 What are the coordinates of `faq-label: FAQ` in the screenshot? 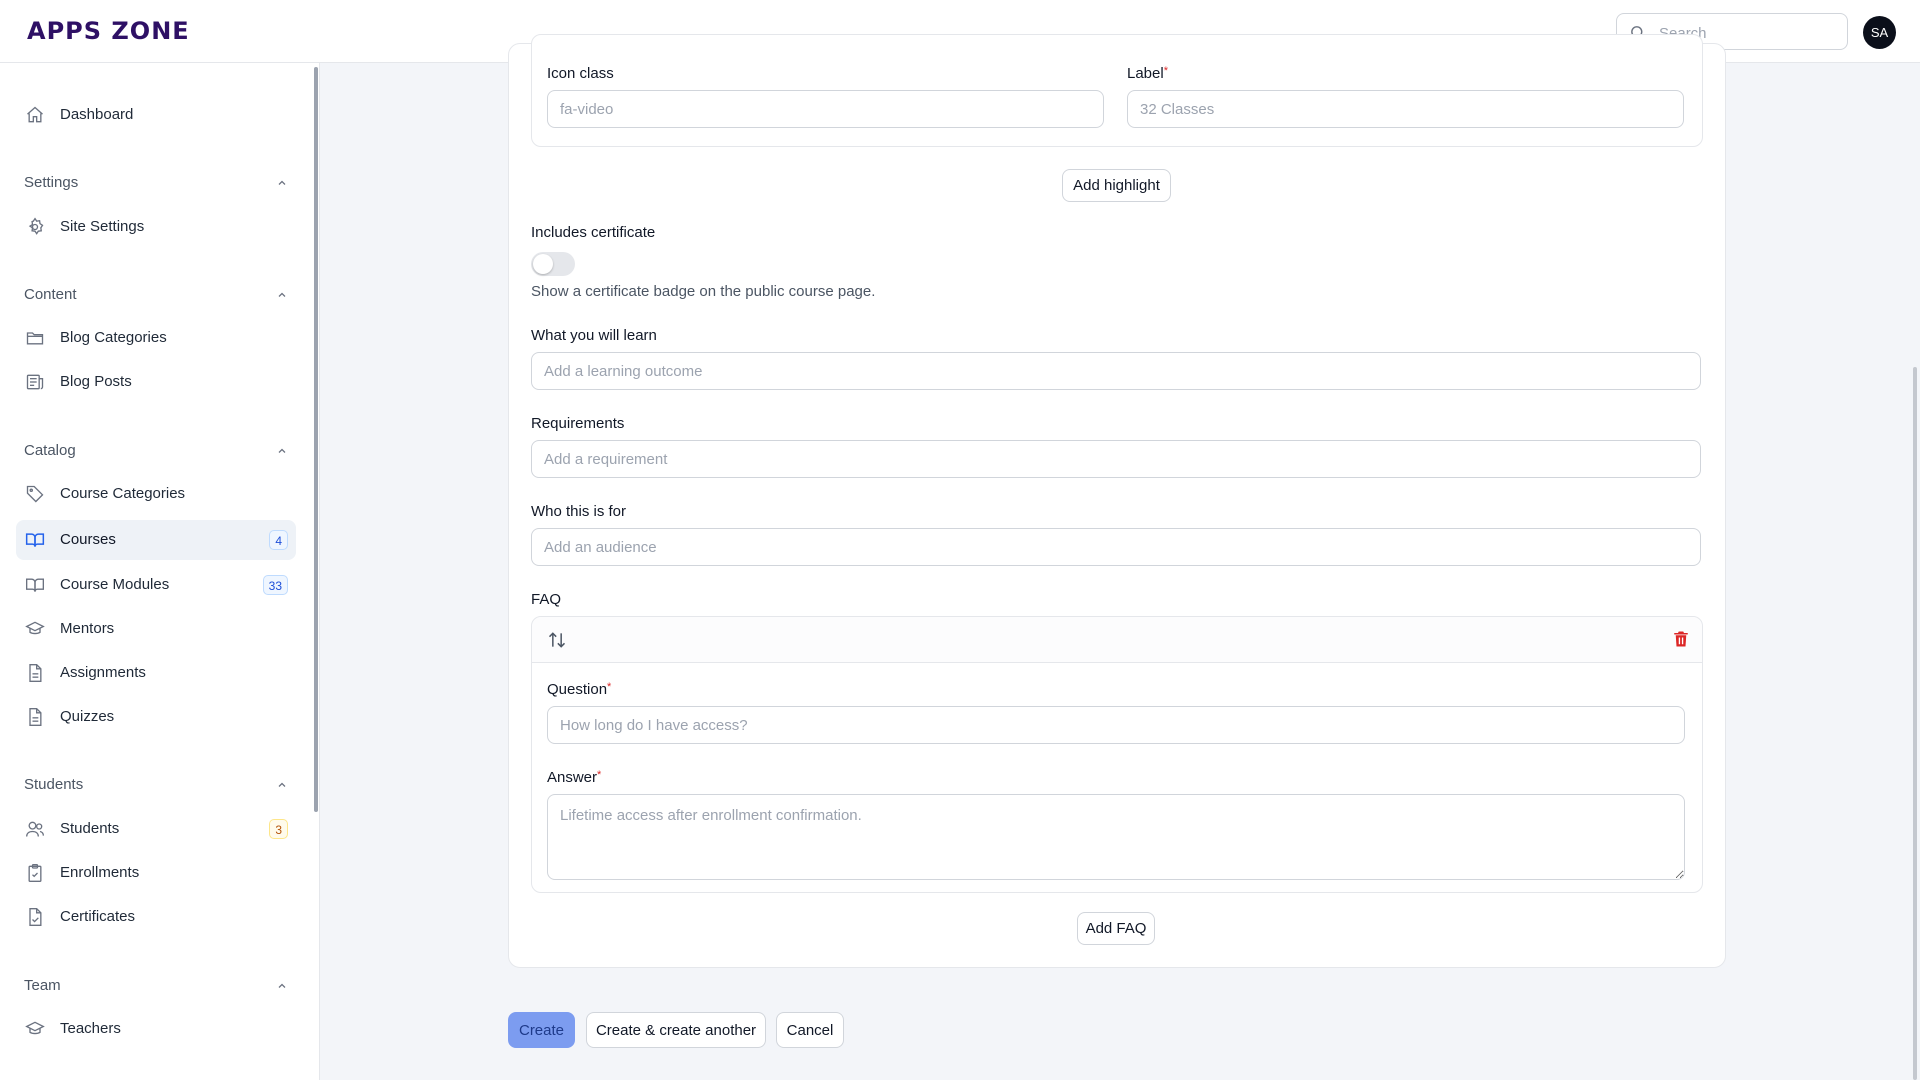 It's located at (546, 599).